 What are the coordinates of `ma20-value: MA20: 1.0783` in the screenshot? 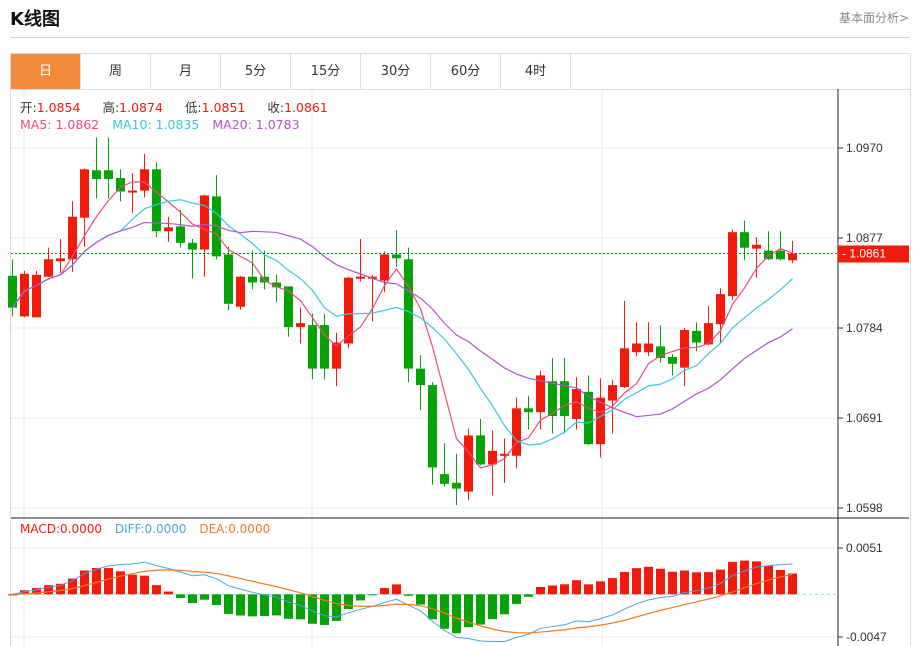 It's located at (256, 124).